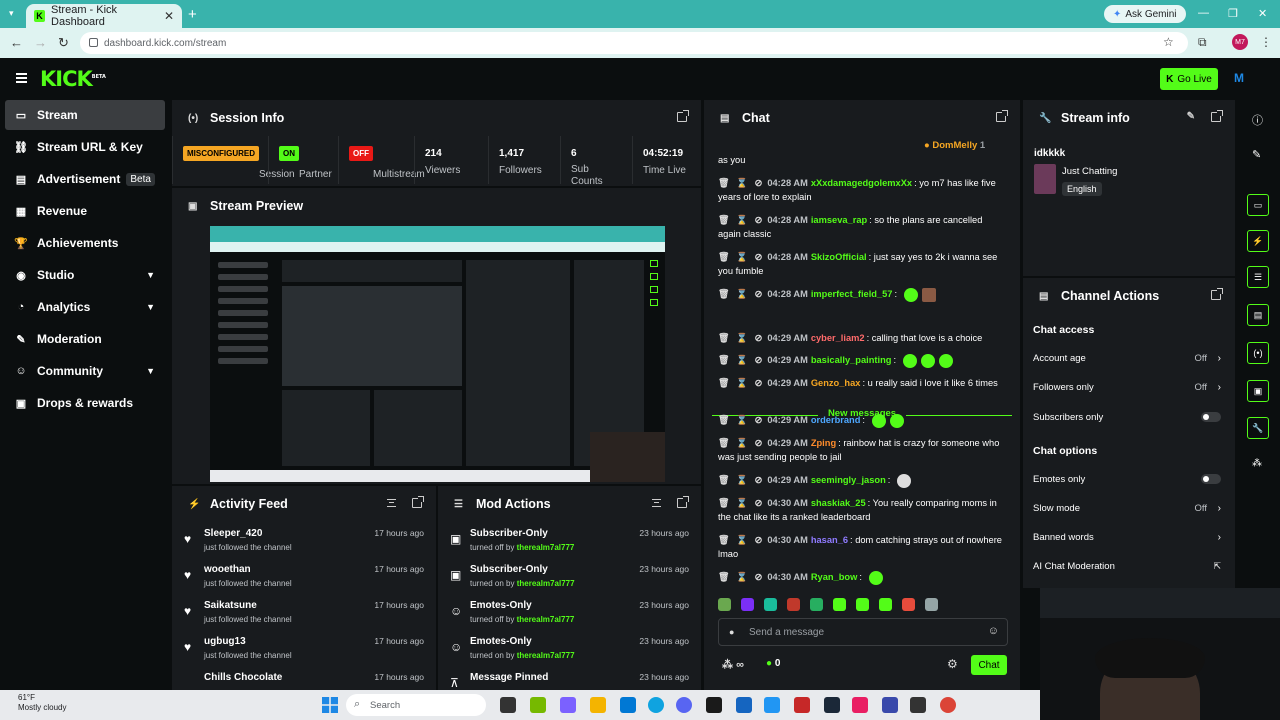 The image size is (1280, 720). Describe the element at coordinates (684, 705) in the screenshot. I see `discord-icon` at that location.